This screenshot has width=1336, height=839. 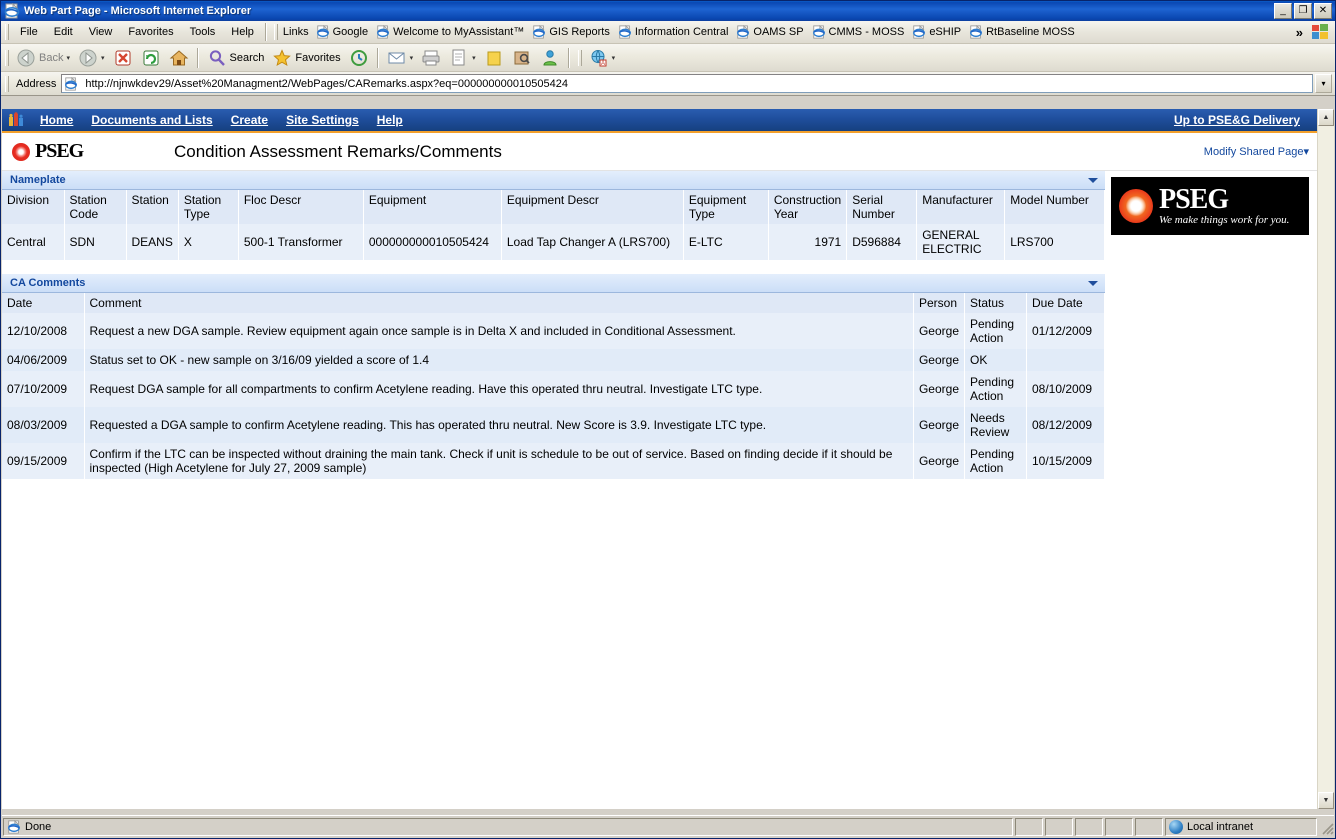 I want to click on column-header-equipment-type: Equipment Type, so click(x=726, y=207).